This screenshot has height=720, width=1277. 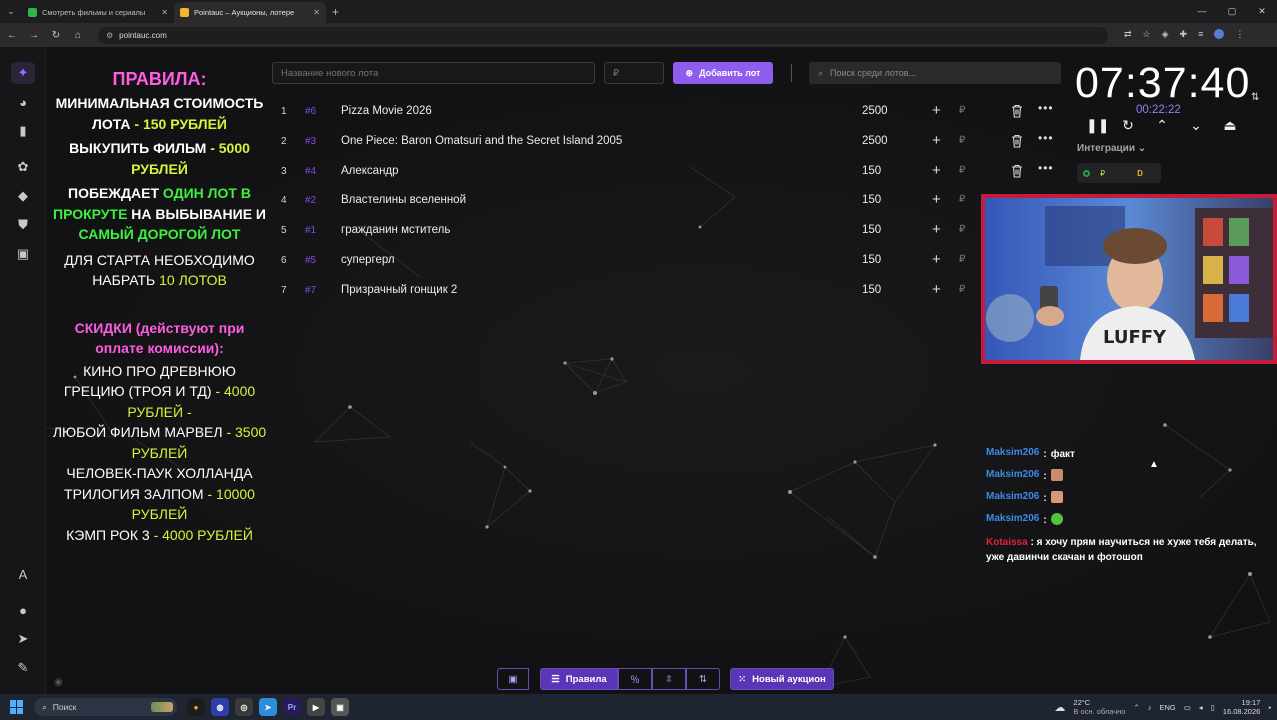 I want to click on chevron-up-icon: ⌃, so click(x=1136, y=707).